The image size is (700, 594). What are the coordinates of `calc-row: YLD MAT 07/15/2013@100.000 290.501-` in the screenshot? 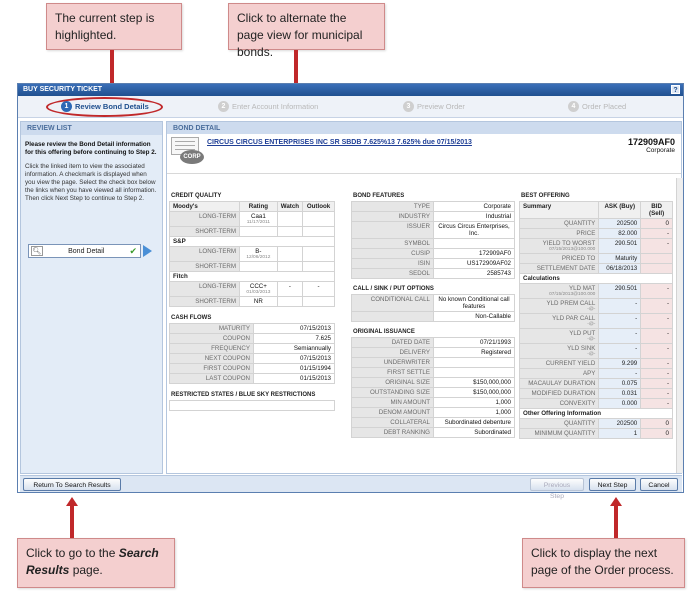 It's located at (595, 291).